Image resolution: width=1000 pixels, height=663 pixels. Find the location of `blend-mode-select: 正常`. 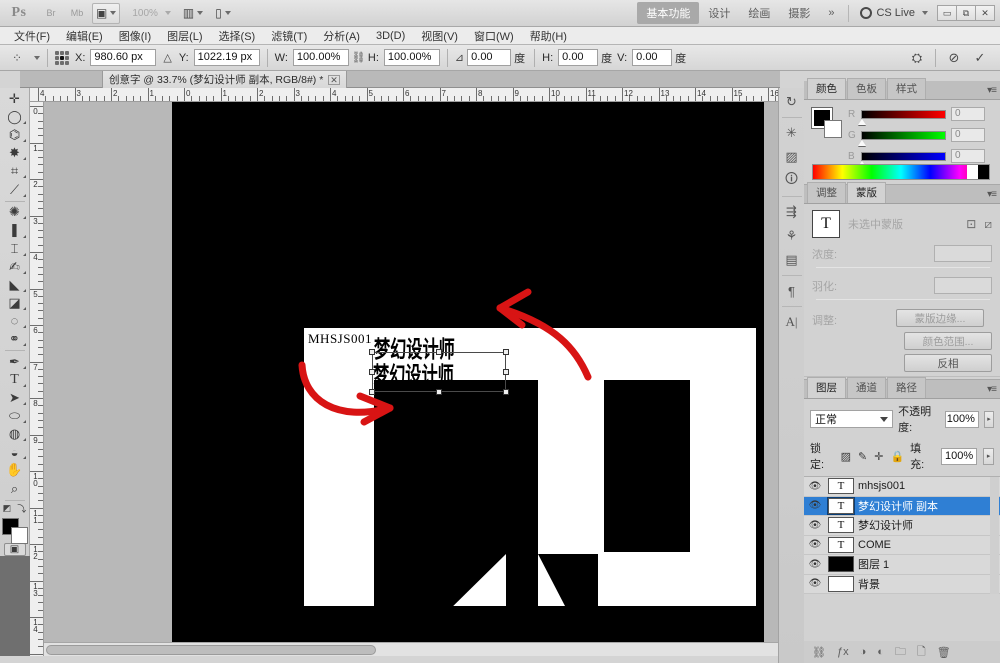

blend-mode-select: 正常 is located at coordinates (852, 419).